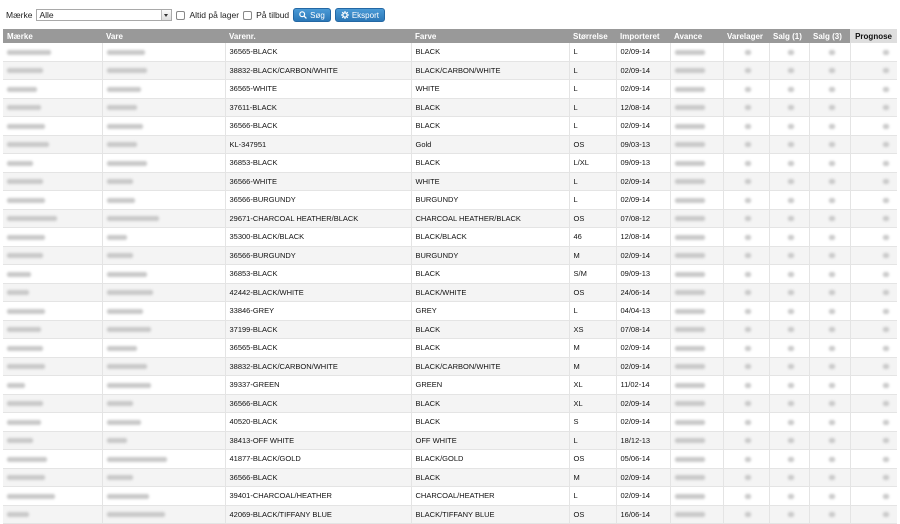  What do you see at coordinates (317, 403) in the screenshot?
I see `cell-varenr: 36566-BLACK` at bounding box center [317, 403].